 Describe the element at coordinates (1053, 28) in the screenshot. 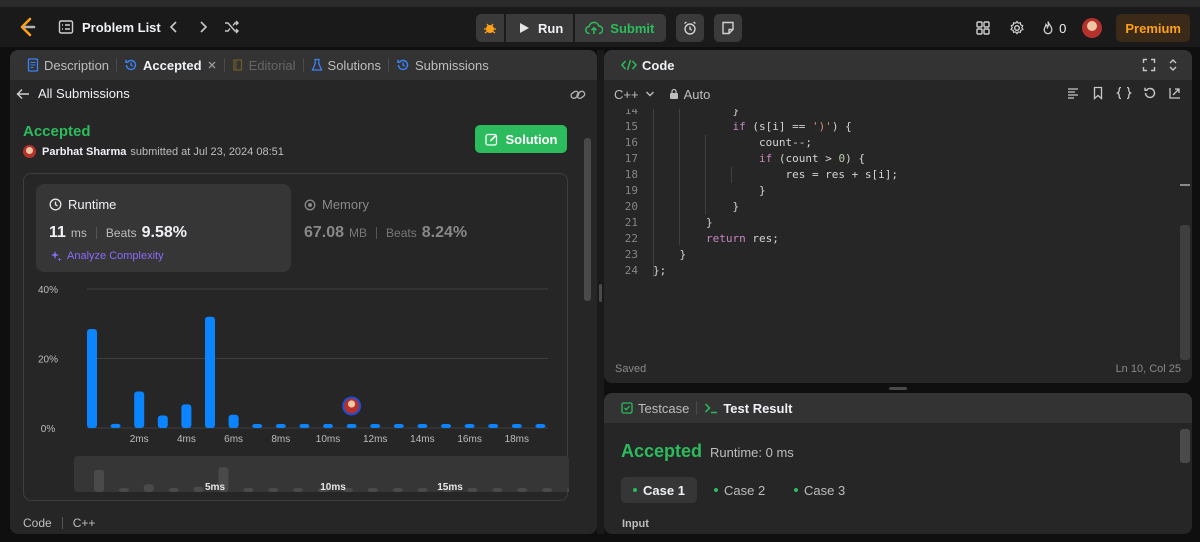

I see `streak-counter: 0` at that location.